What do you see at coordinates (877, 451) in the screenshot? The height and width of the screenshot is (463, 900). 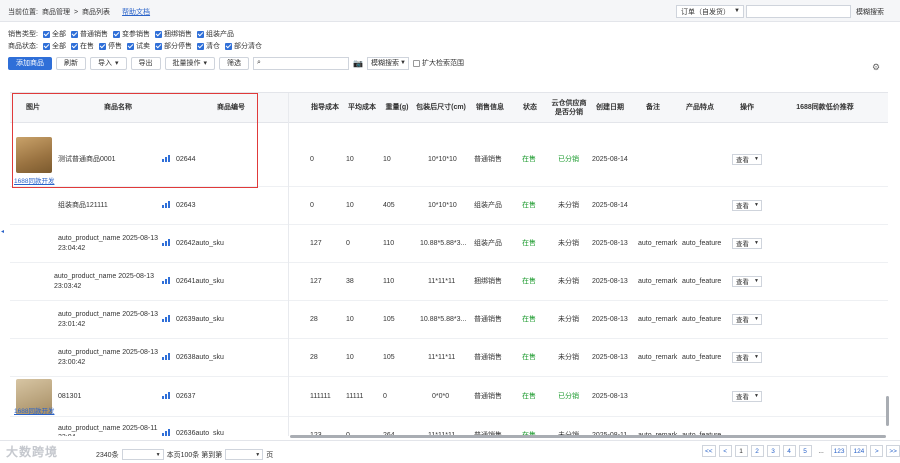 I see `next-page-button: >` at bounding box center [877, 451].